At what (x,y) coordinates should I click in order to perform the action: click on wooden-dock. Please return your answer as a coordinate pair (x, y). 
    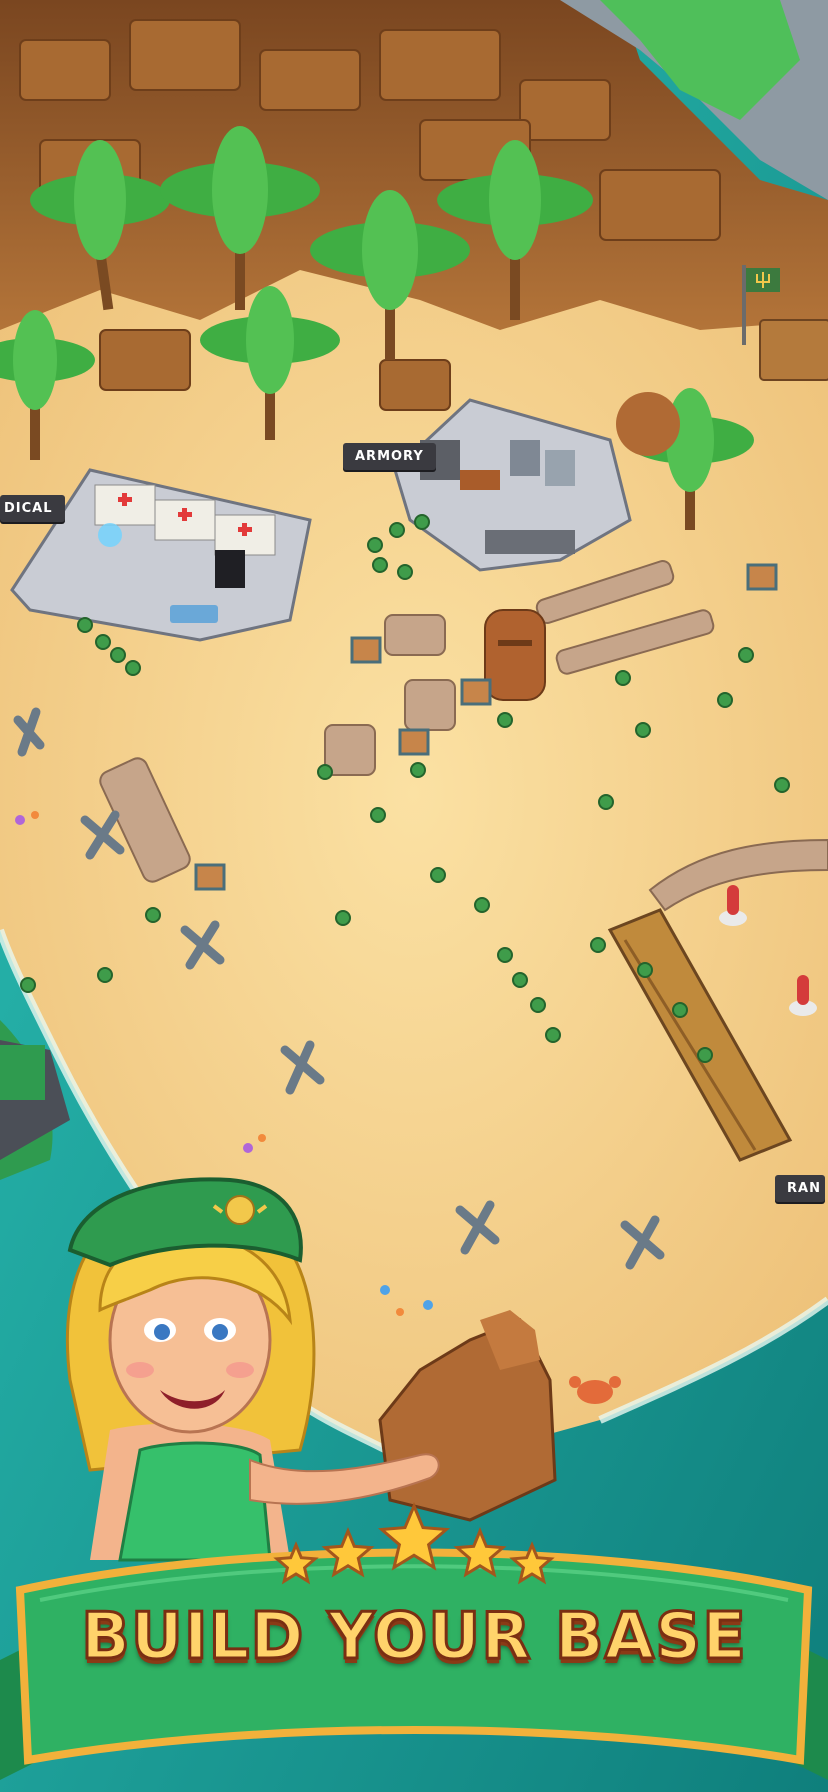
    Looking at the image, I should click on (793, 350).